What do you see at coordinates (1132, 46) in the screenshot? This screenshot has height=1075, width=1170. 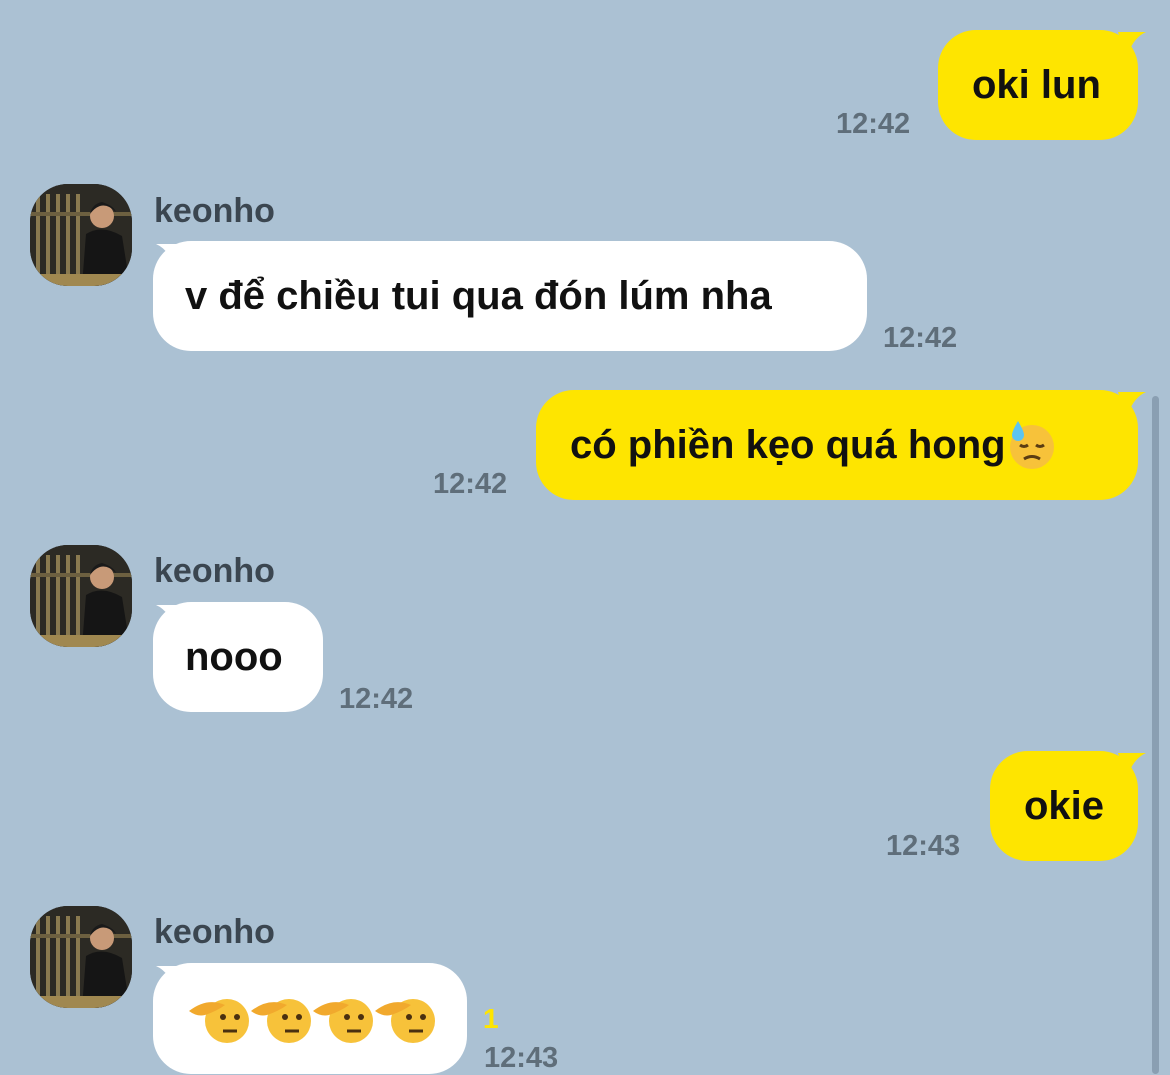 I see `bubble-tail-icon` at bounding box center [1132, 46].